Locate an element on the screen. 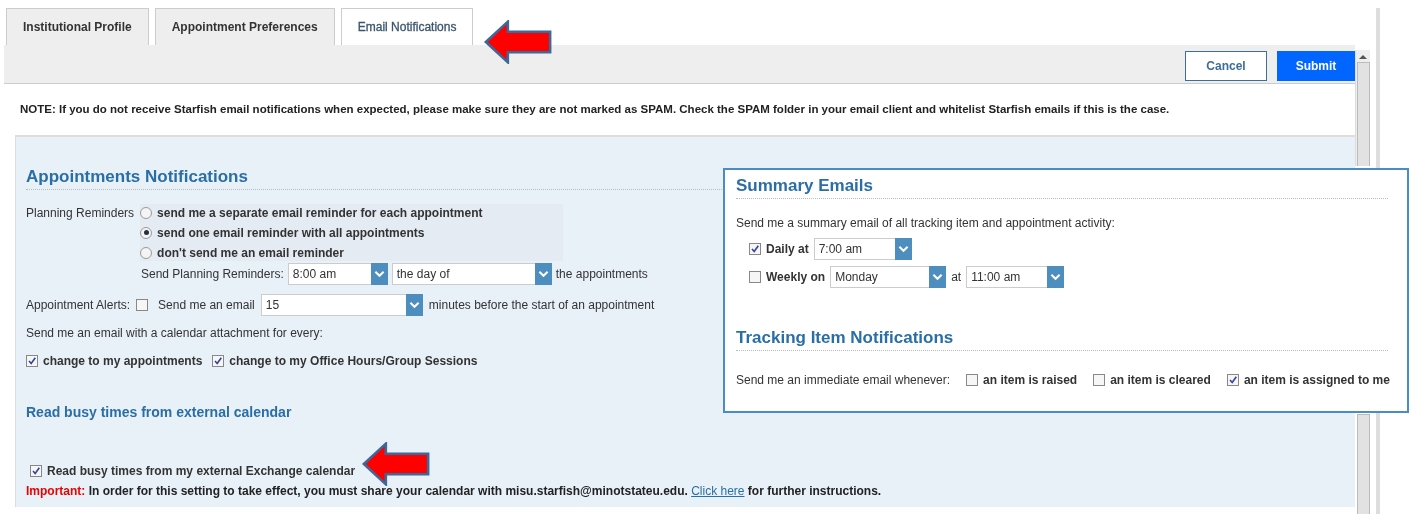 The image size is (1411, 514). dropdown-field: 8:00 am is located at coordinates (337, 274).